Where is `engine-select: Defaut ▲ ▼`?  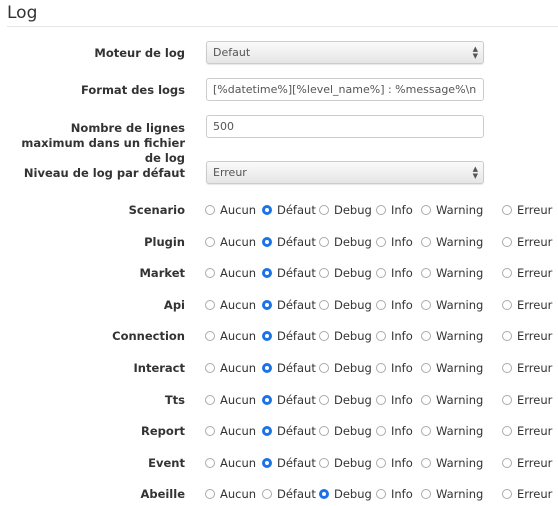
engine-select: Defaut ▲ ▼ is located at coordinates (345, 52).